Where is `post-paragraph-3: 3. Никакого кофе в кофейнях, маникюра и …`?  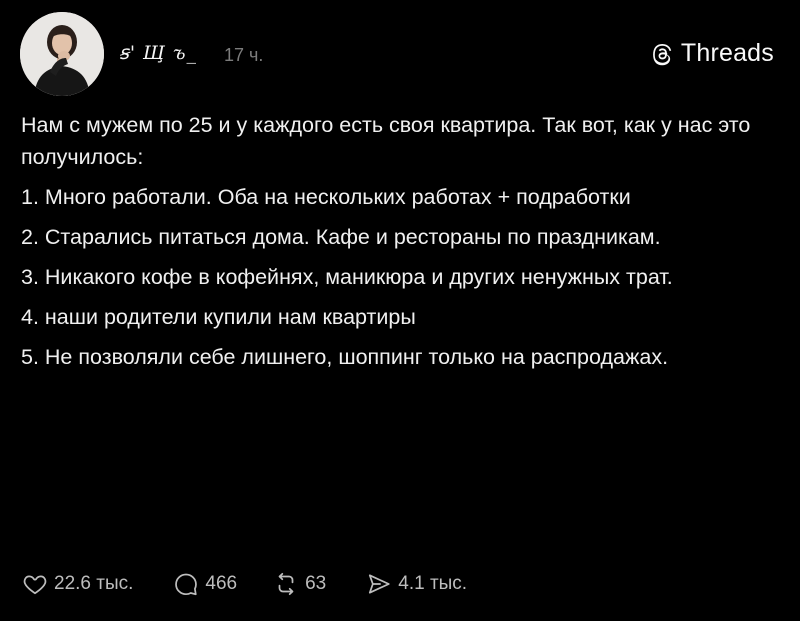
post-paragraph-3: 3. Никакого кофе в кофейнях, маникюра и … is located at coordinates (347, 277).